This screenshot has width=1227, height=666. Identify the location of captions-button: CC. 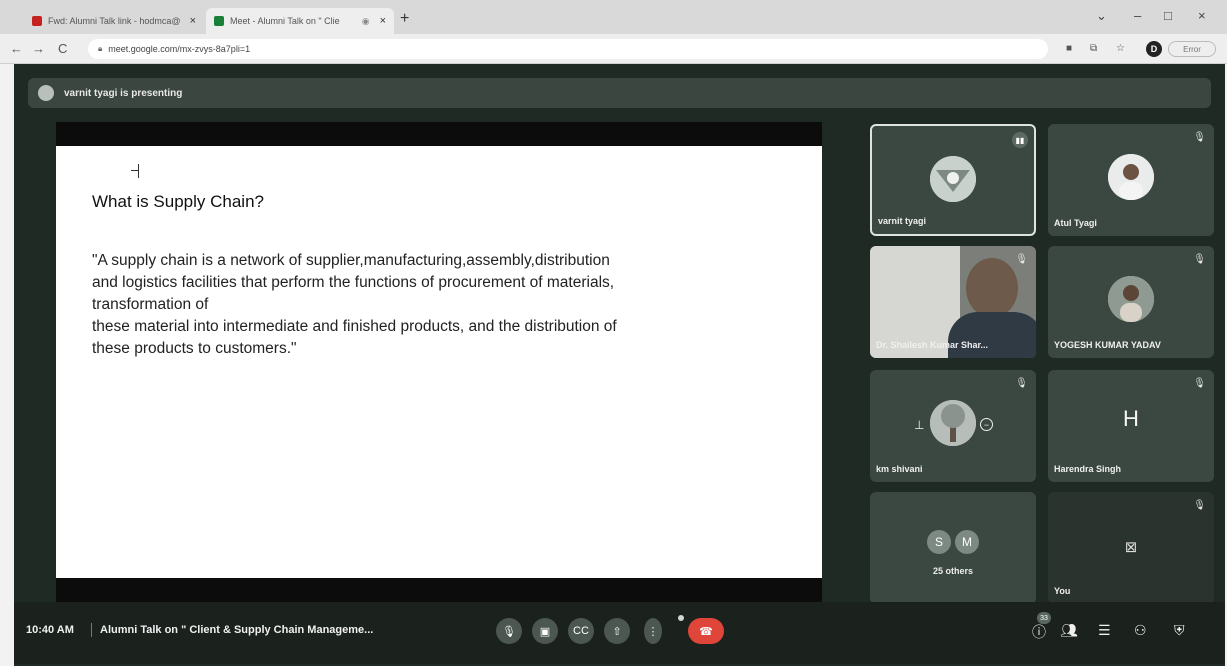
(581, 631).